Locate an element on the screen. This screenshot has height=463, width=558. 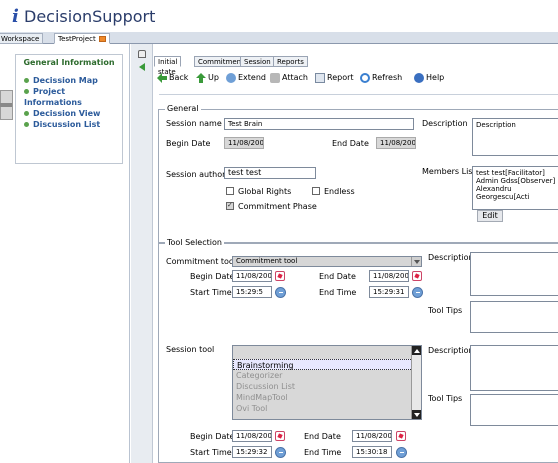
member-item: Admin Gdss[Observer] is located at coordinates (517, 181).